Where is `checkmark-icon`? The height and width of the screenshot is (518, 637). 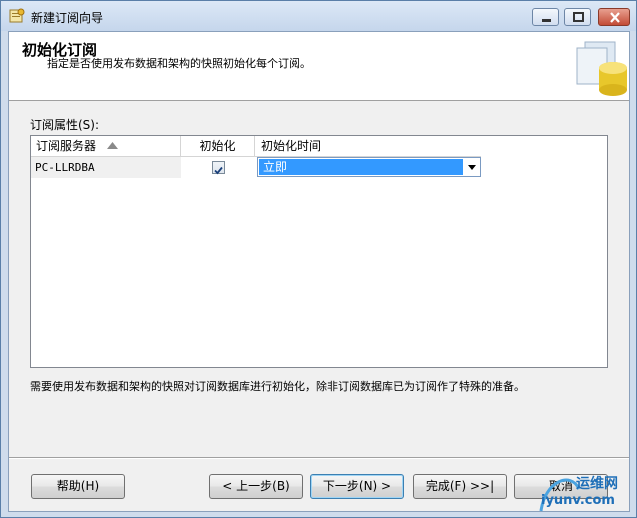 checkmark-icon is located at coordinates (218, 170).